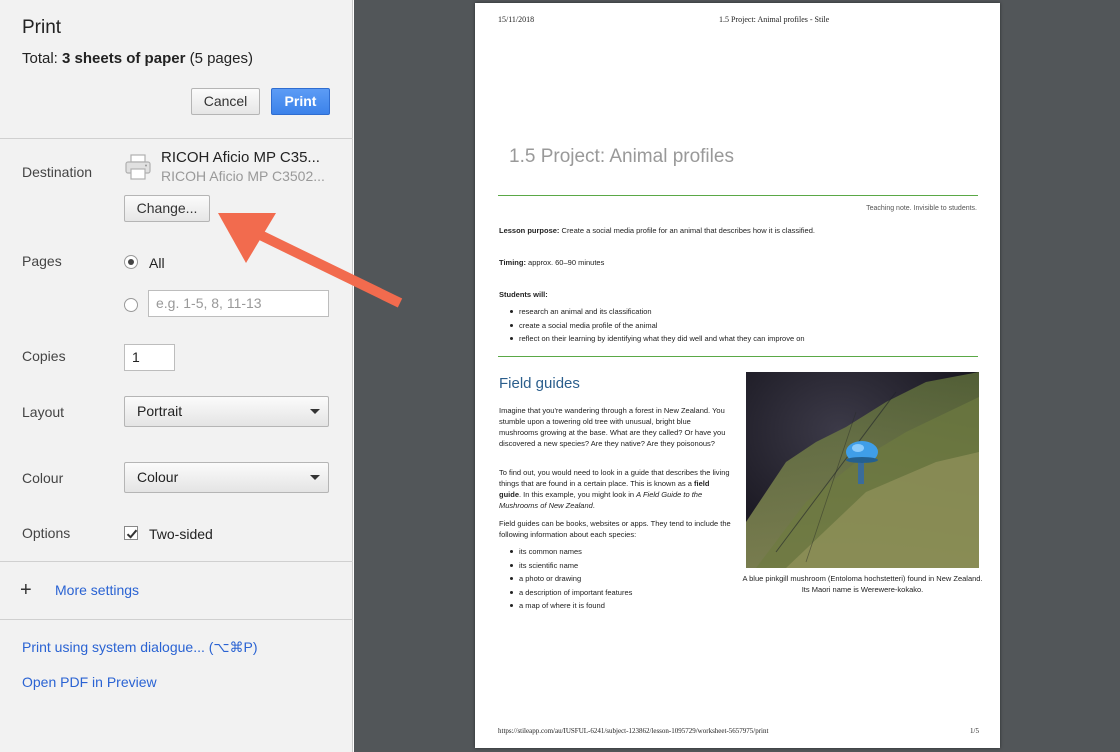  Describe the element at coordinates (539, 383) in the screenshot. I see `field-guides-heading: Field guides` at that location.